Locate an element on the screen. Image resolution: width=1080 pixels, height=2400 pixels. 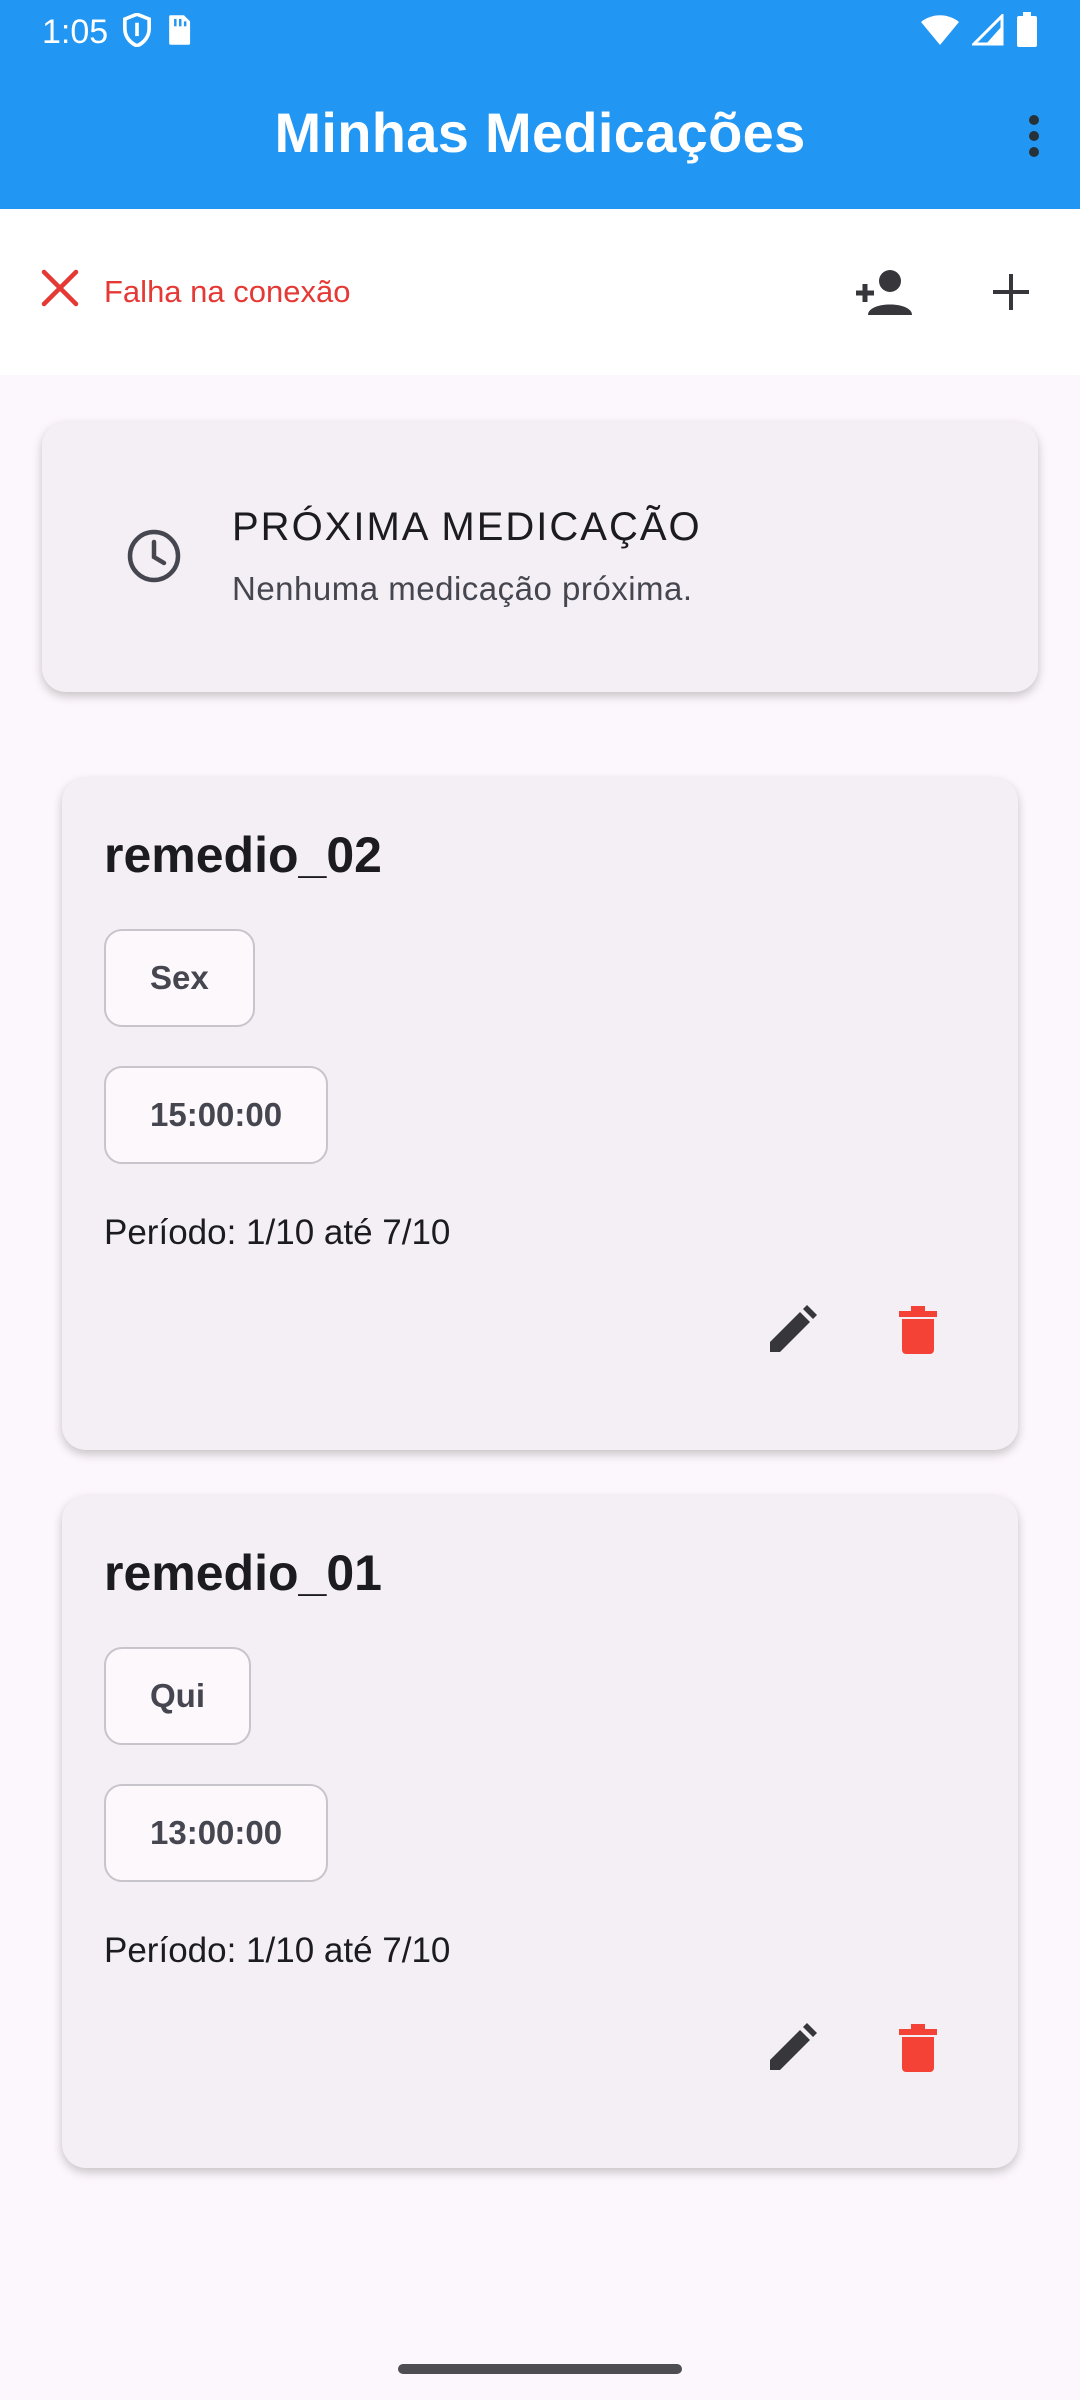
connection-error-text: Falha na conexão is located at coordinates (227, 291).